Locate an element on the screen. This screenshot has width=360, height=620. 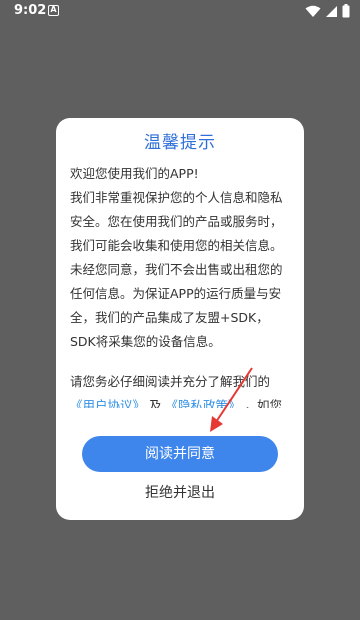
privacy-policy-link: 《隐私政策》 is located at coordinates (203, 403).